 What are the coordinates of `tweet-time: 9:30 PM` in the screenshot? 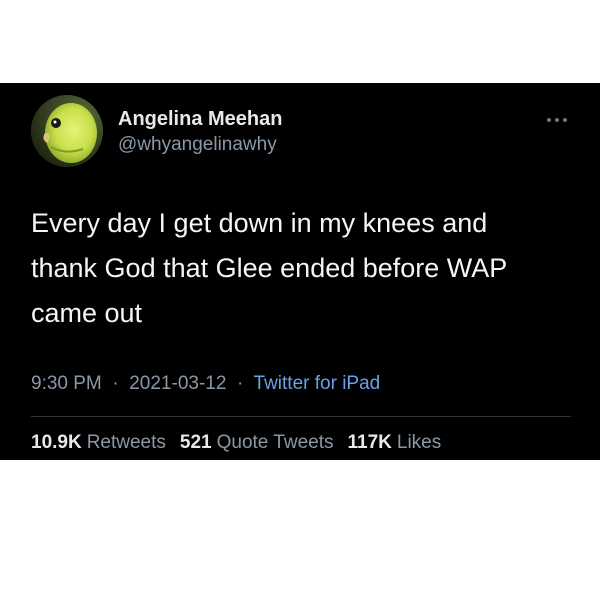 It's located at (66, 383).